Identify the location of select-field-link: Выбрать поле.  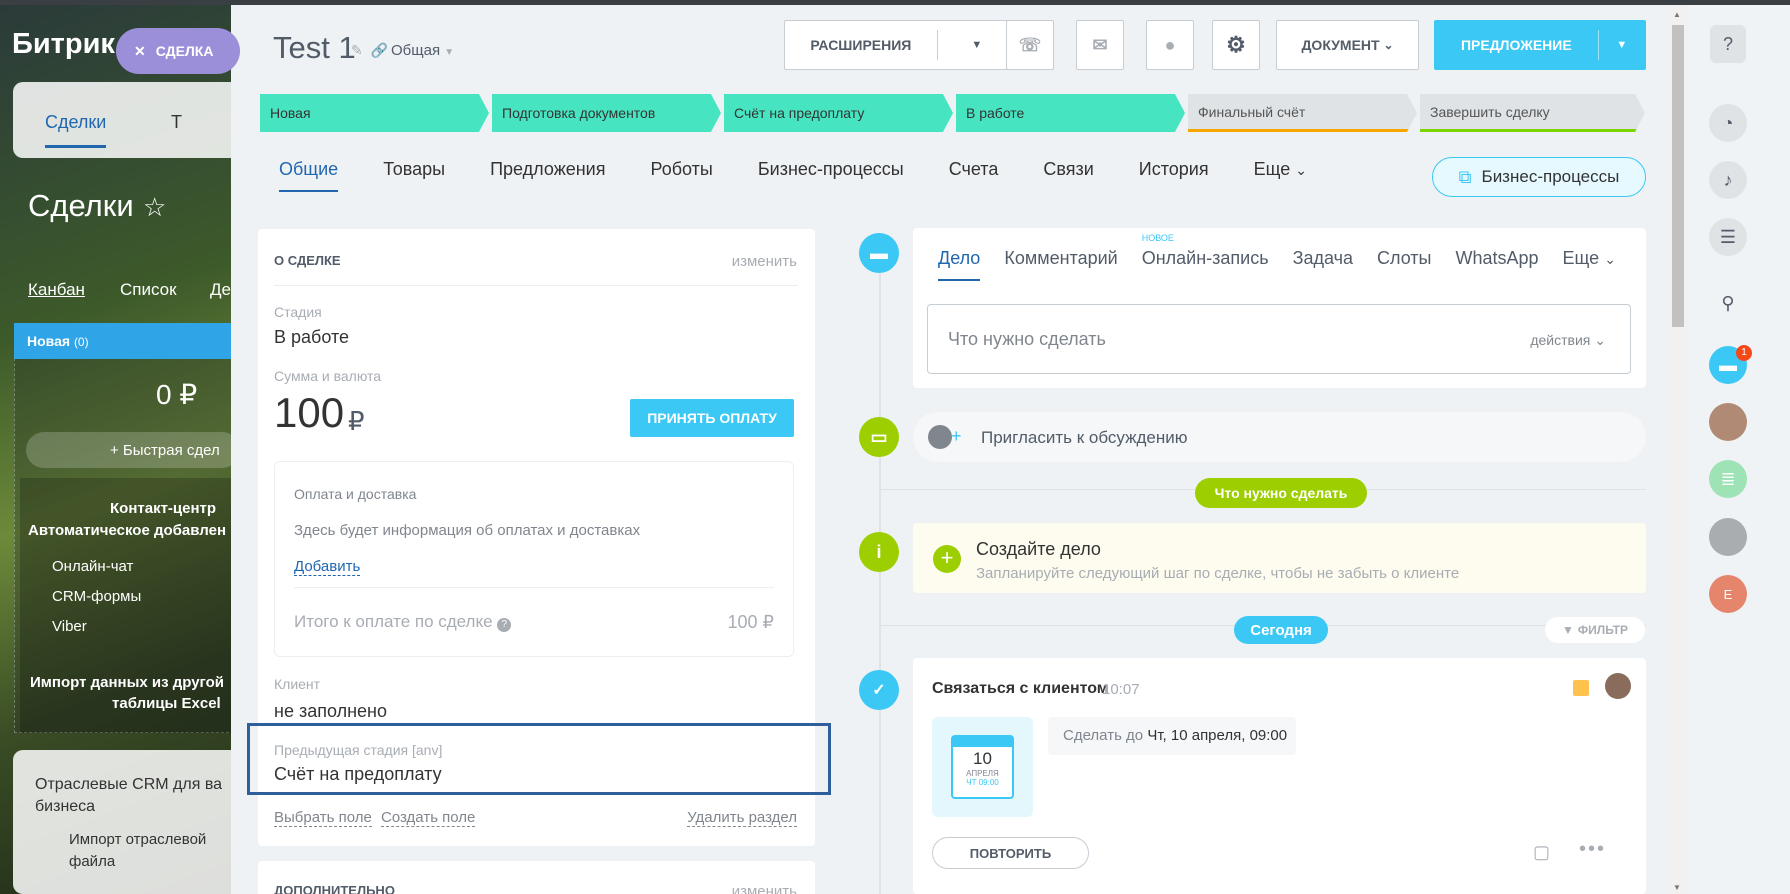
(323, 818).